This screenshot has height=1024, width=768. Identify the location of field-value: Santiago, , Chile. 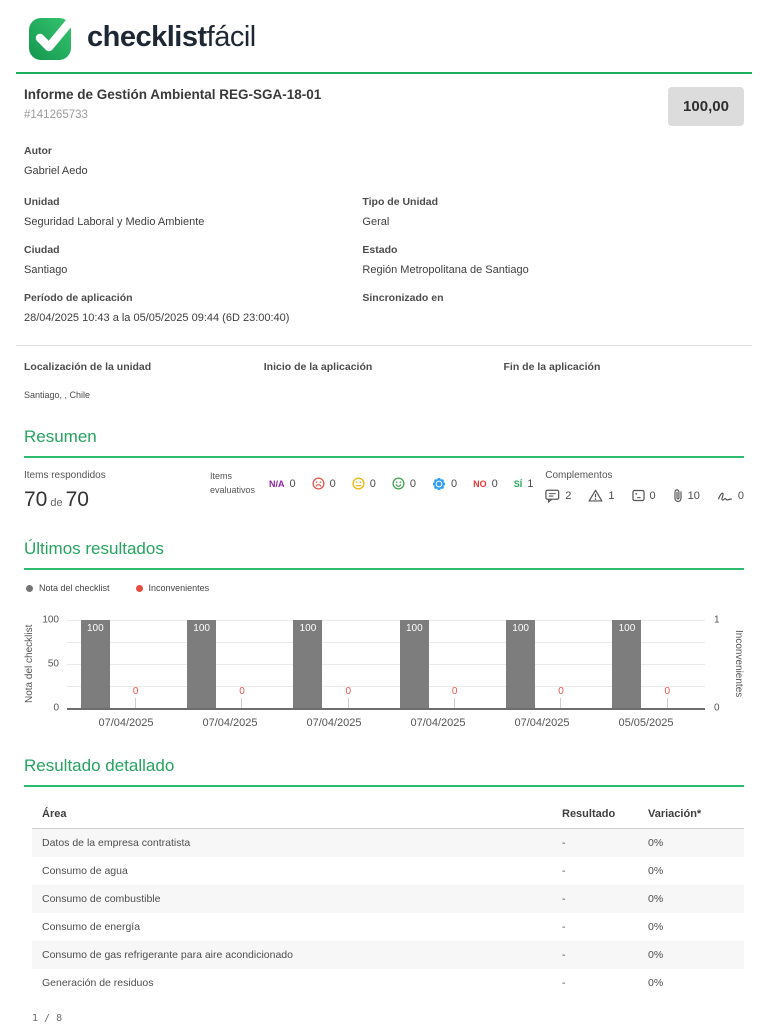
(57, 395).